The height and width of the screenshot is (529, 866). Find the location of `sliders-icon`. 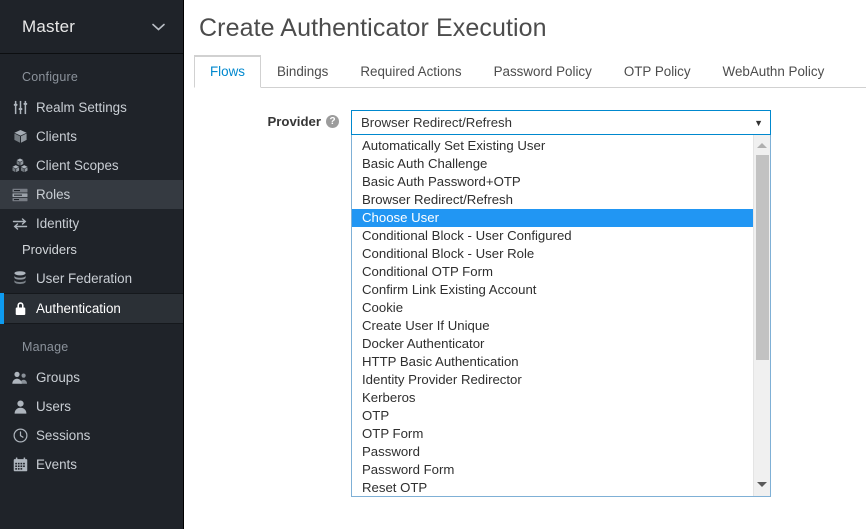

sliders-icon is located at coordinates (20, 108).